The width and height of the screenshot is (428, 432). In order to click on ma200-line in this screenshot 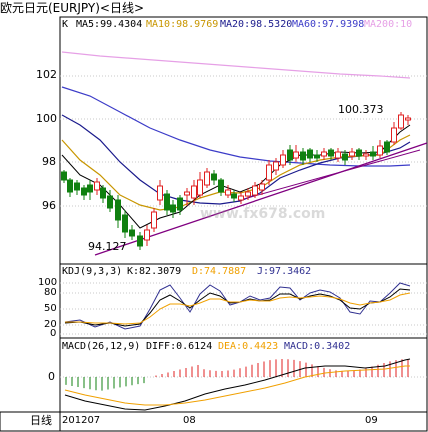, I will do `click(236, 65)`.